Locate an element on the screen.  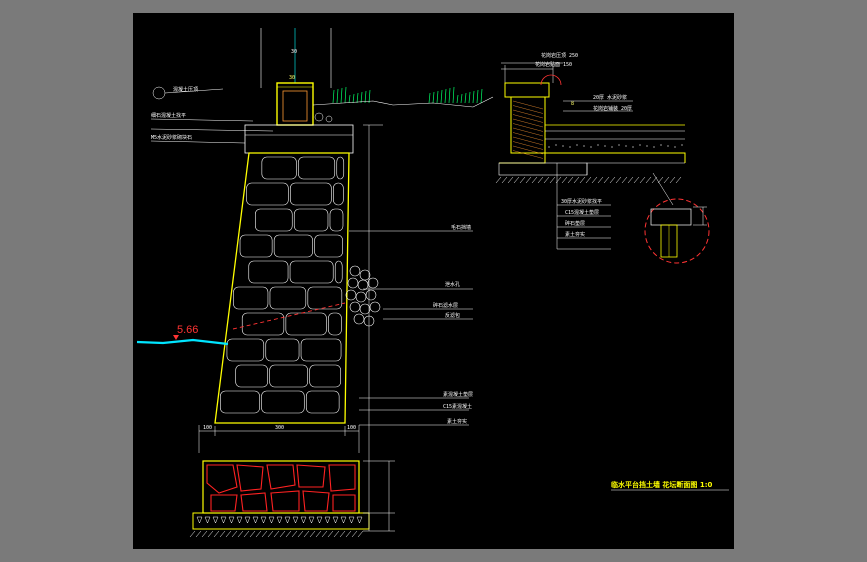
base-dim-right: 100 is located at coordinates (351, 428).